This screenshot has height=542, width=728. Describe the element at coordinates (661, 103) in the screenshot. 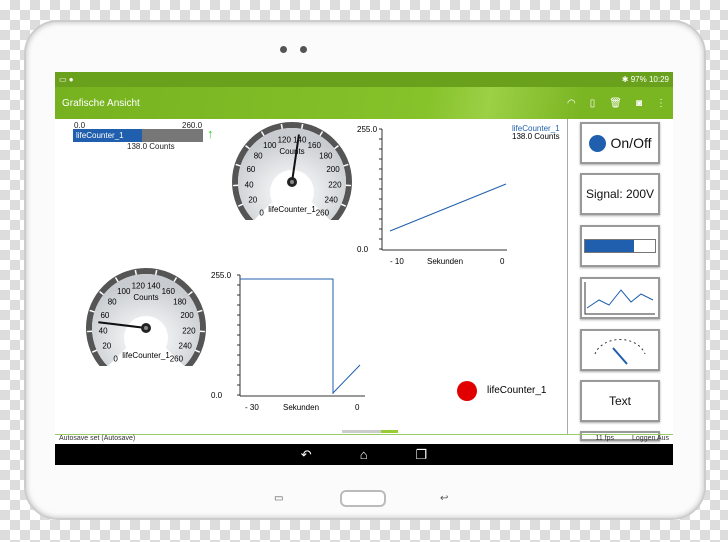

I see `more-vert-icon: ⋮` at that location.